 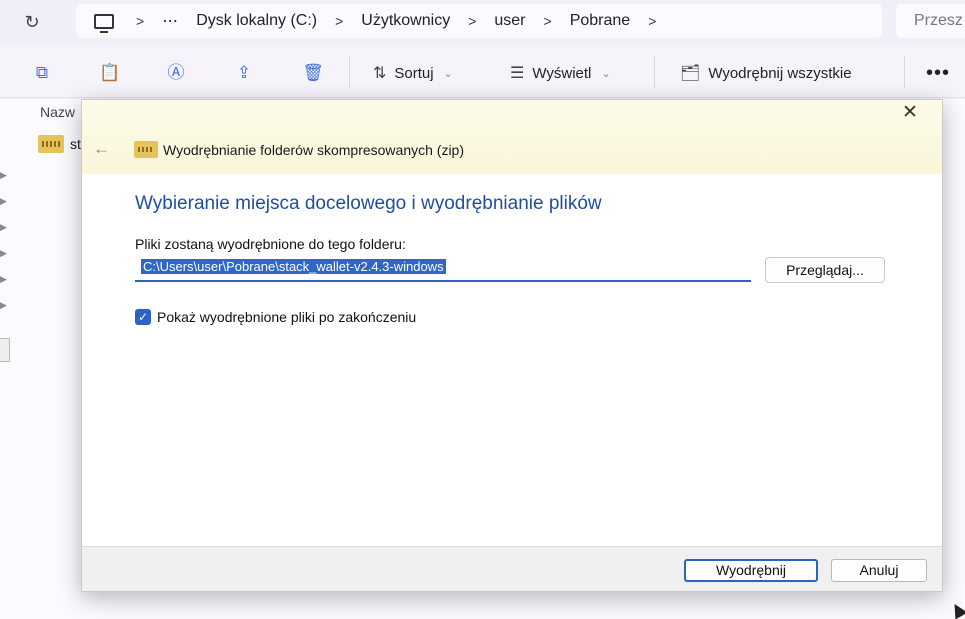 What do you see at coordinates (170, 21) in the screenshot?
I see `breadcrumb-overflow: ⋯` at bounding box center [170, 21].